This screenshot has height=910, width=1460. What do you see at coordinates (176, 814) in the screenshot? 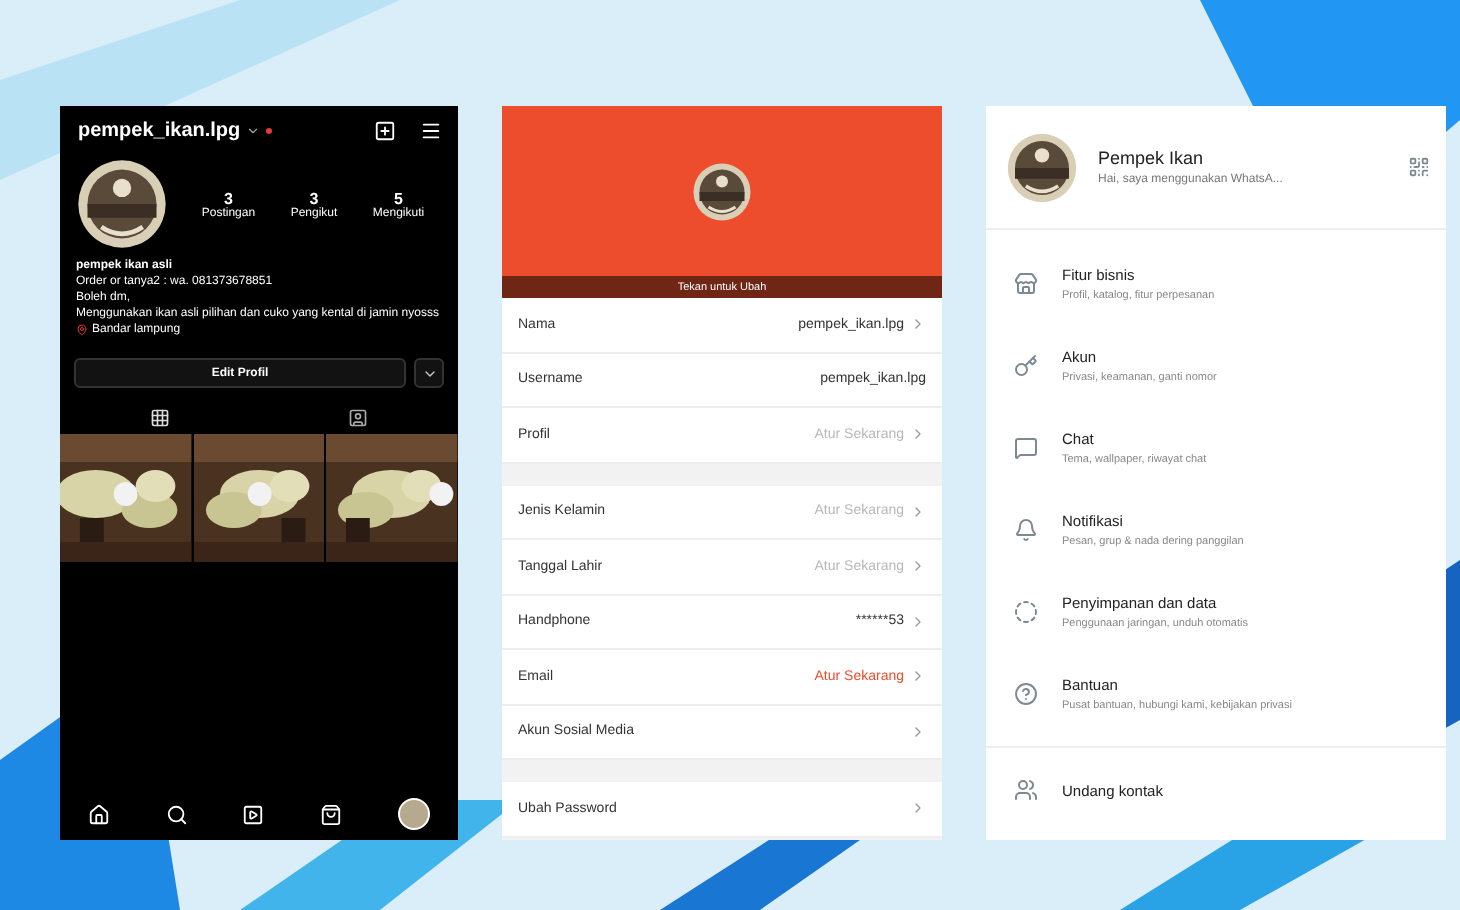
I see `search-icon` at bounding box center [176, 814].